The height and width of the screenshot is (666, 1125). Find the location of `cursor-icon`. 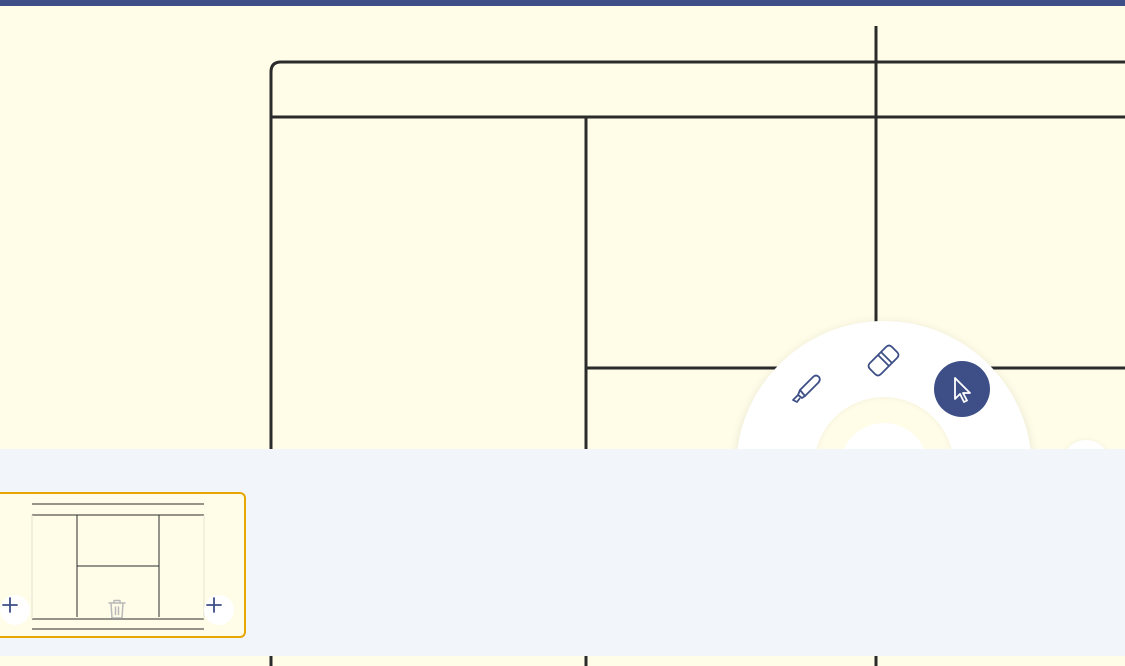

cursor-icon is located at coordinates (962, 390).